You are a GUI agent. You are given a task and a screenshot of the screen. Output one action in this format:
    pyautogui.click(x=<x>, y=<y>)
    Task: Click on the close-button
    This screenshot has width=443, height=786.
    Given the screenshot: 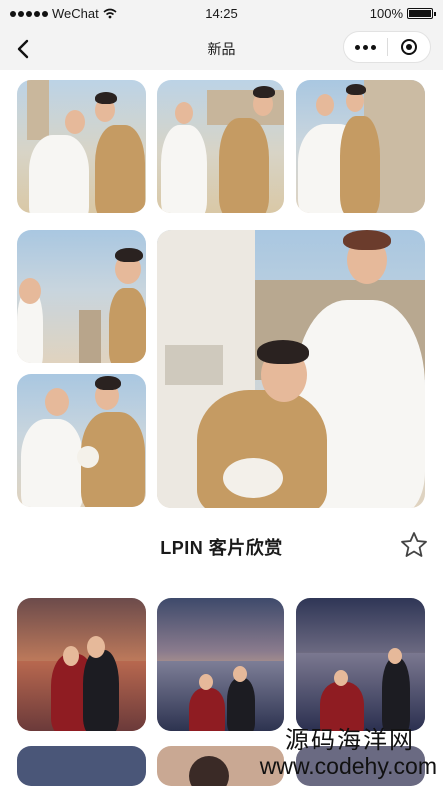 What is the action you would take?
    pyautogui.click(x=409, y=47)
    